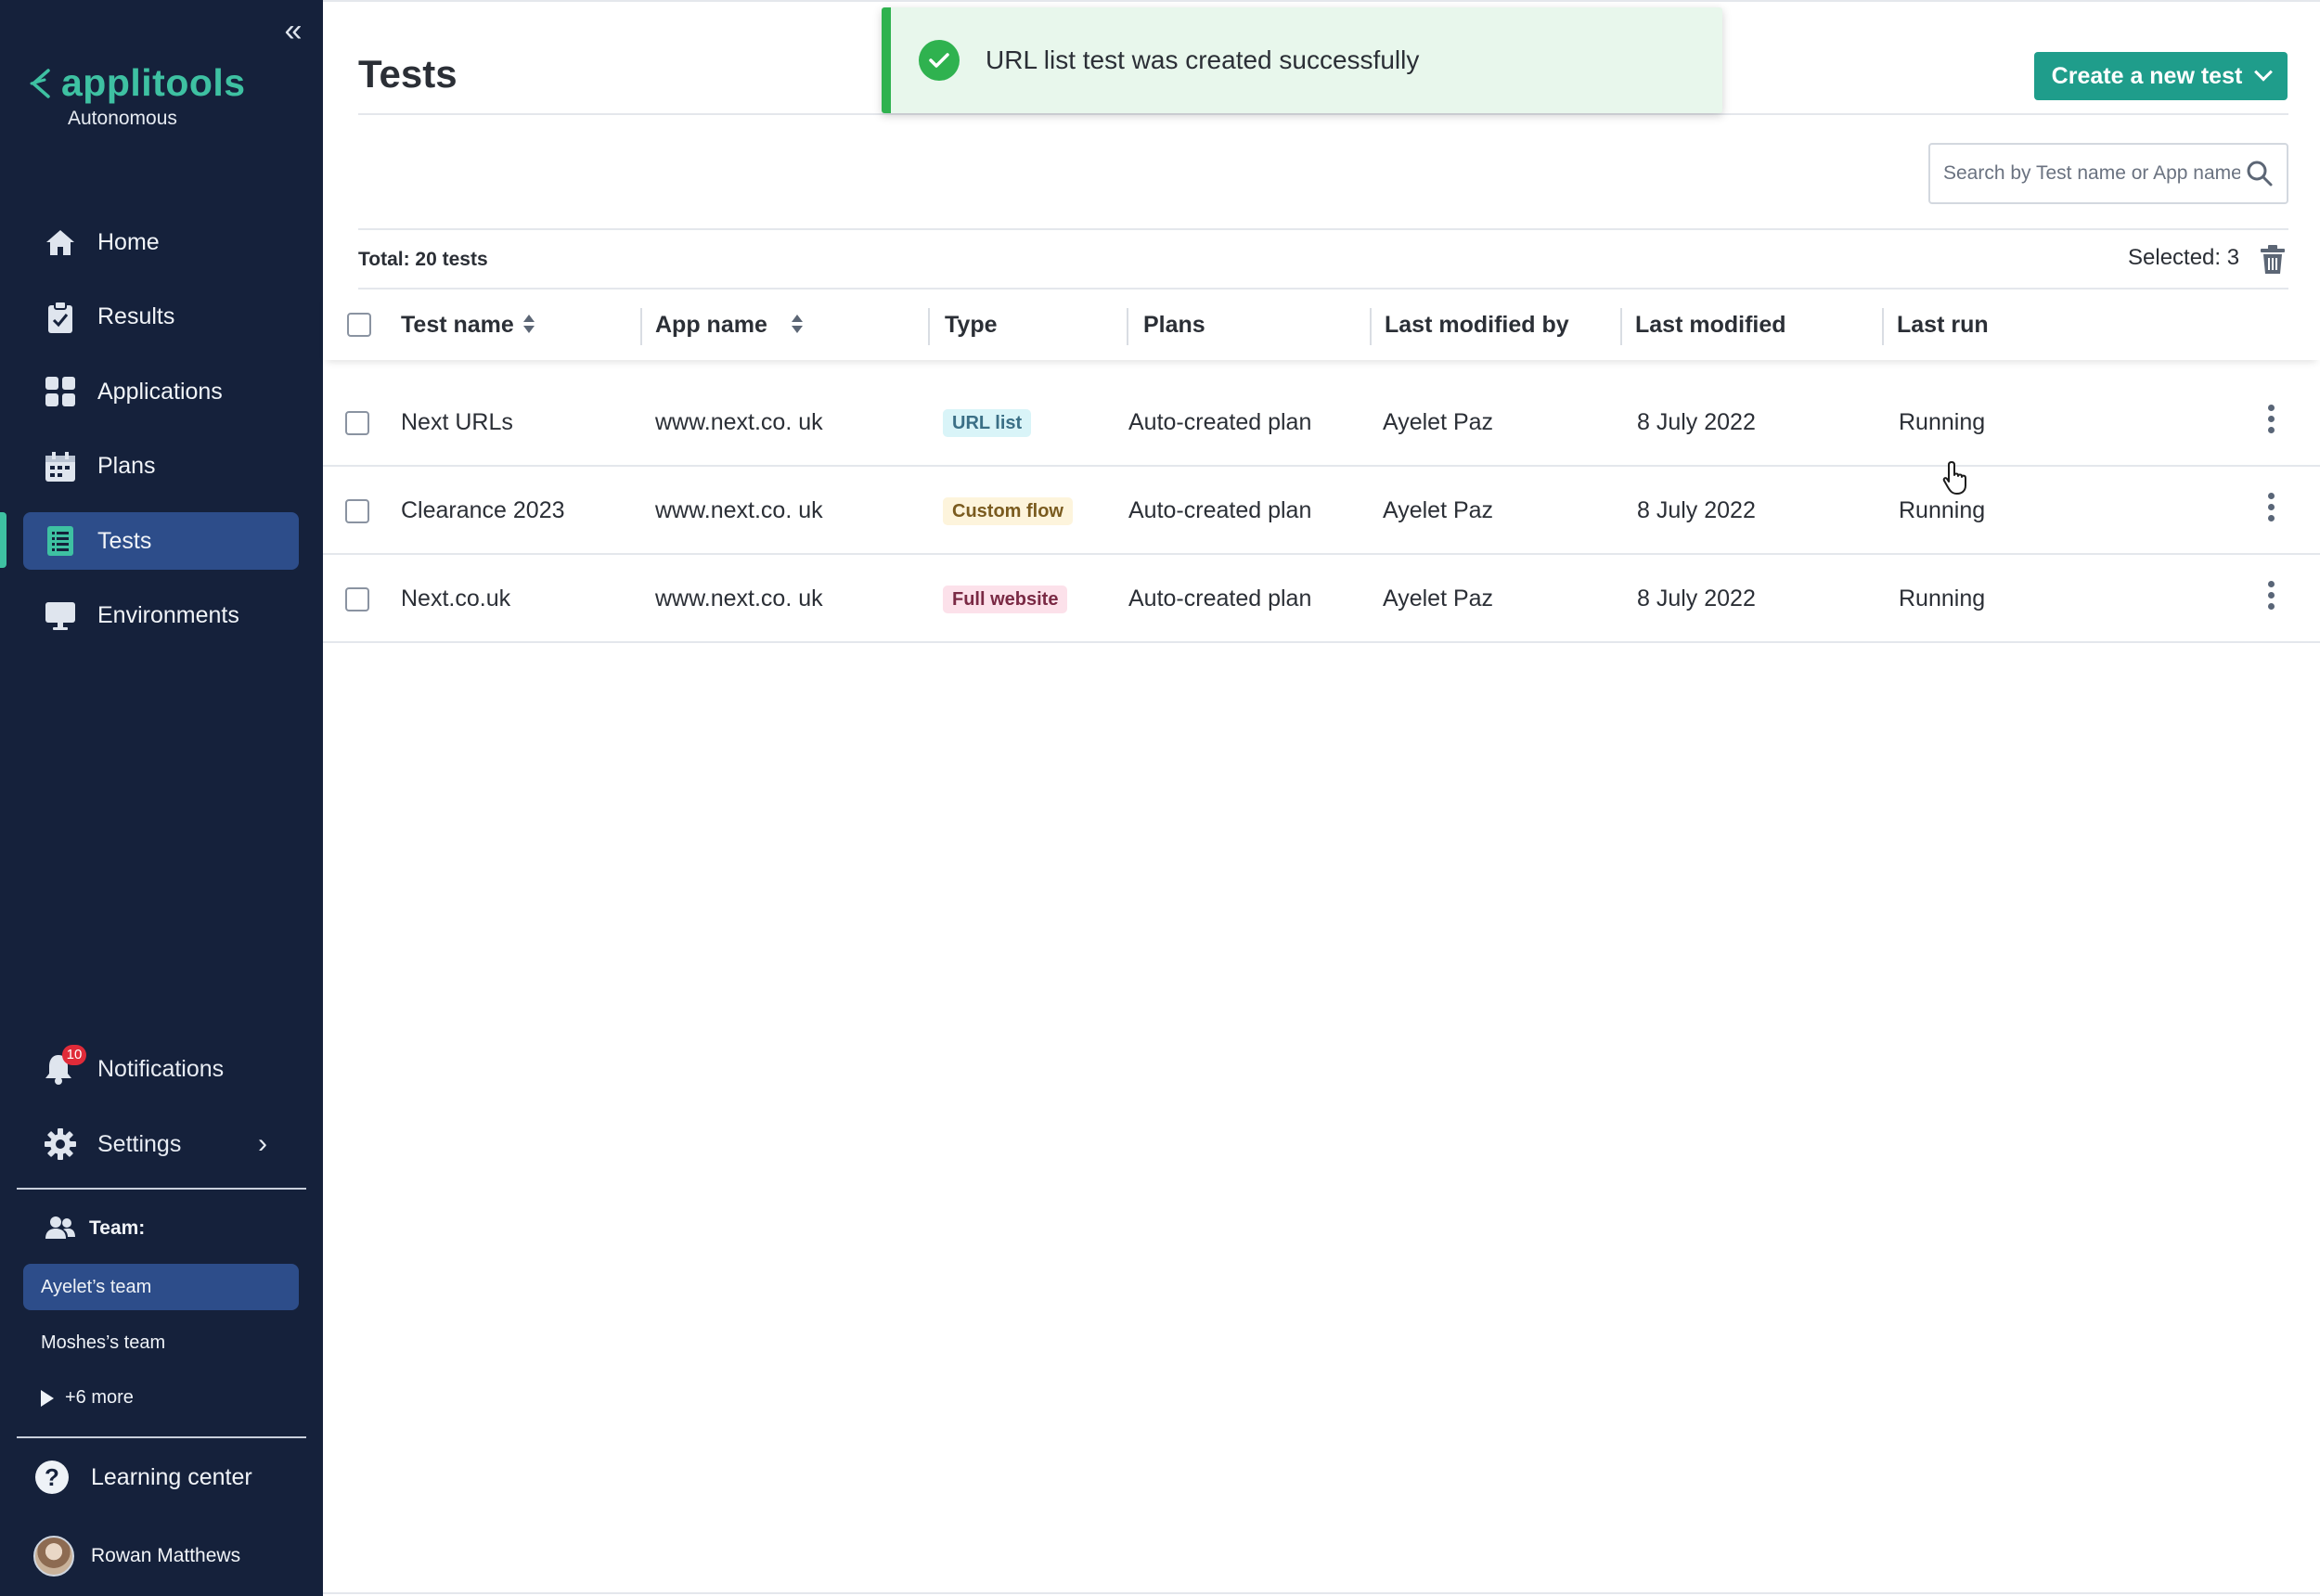 The height and width of the screenshot is (1596, 2320). I want to click on nav-item-tests: Tests, so click(161, 541).